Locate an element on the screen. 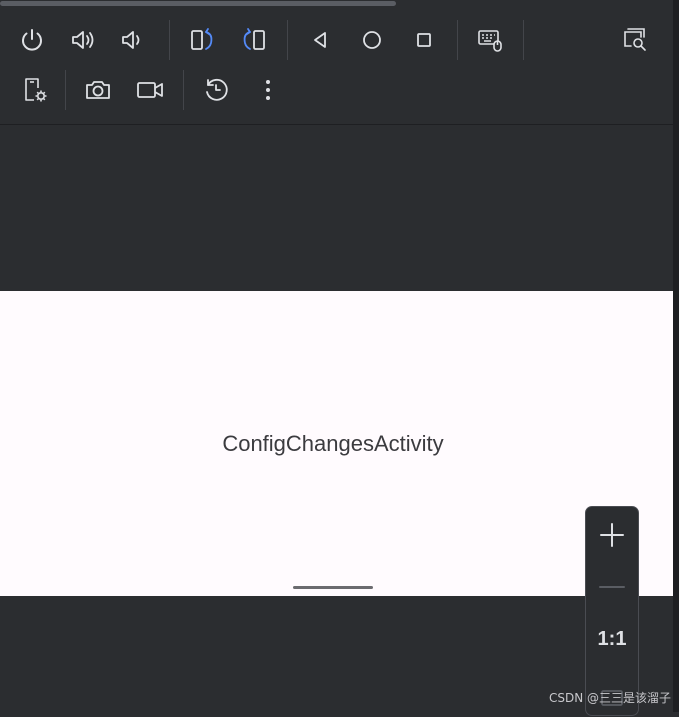 This screenshot has height=717, width=679. volume-down-button is located at coordinates (132, 40).